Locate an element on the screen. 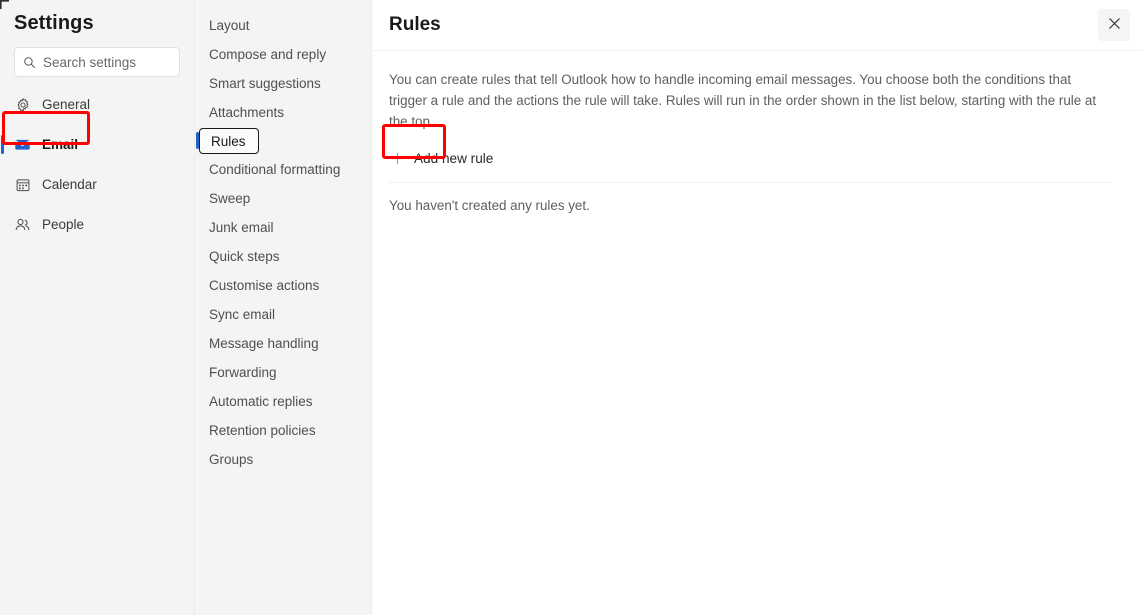 This screenshot has height=615, width=1142. panel-title: Rules is located at coordinates (415, 24).